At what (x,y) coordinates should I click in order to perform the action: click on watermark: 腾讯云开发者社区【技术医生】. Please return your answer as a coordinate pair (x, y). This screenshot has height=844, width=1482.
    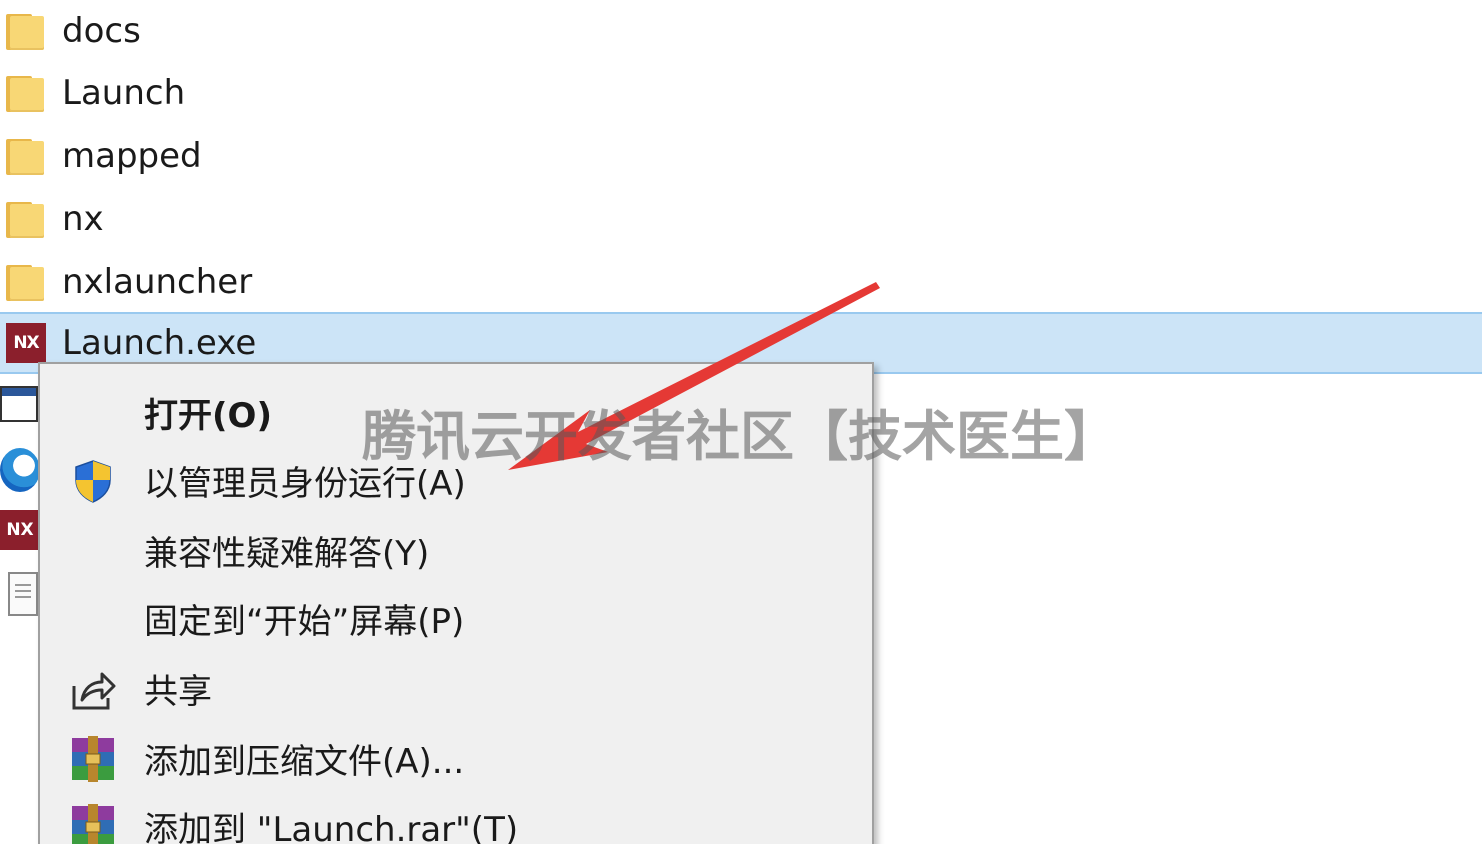
    Looking at the image, I should click on (740, 436).